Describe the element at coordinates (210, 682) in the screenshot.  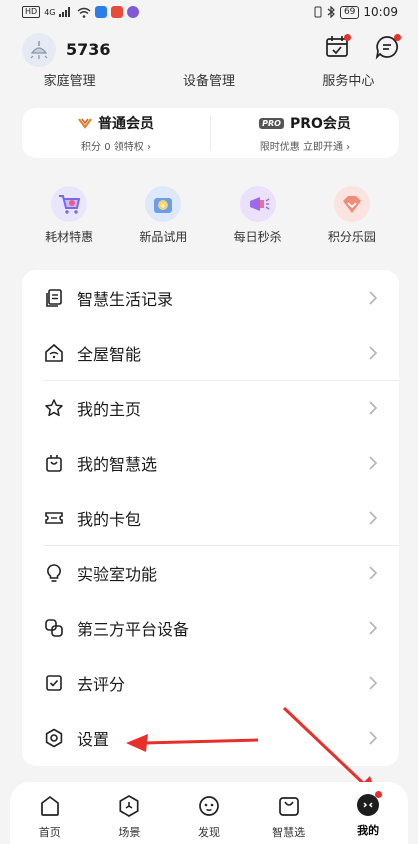
I see `menu-item-rate-app: 去评分` at that location.